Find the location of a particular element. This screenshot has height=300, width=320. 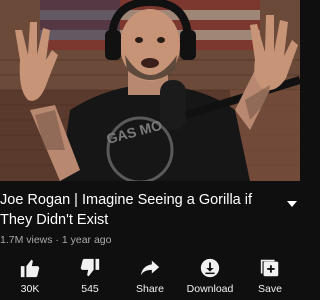

dislike-count: 545 is located at coordinates (90, 289).